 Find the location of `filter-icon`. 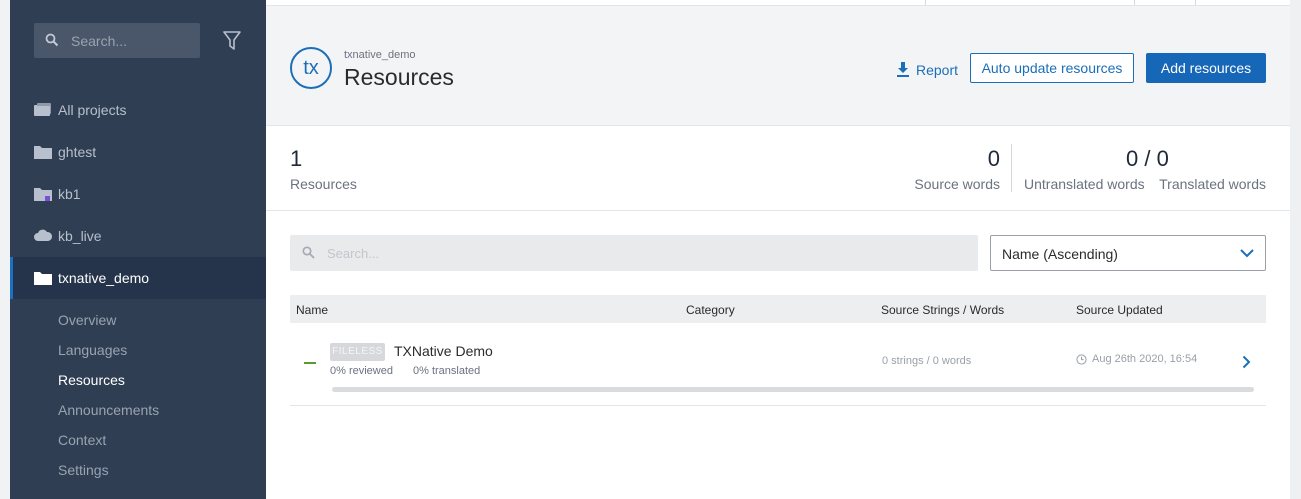

filter-icon is located at coordinates (232, 41).